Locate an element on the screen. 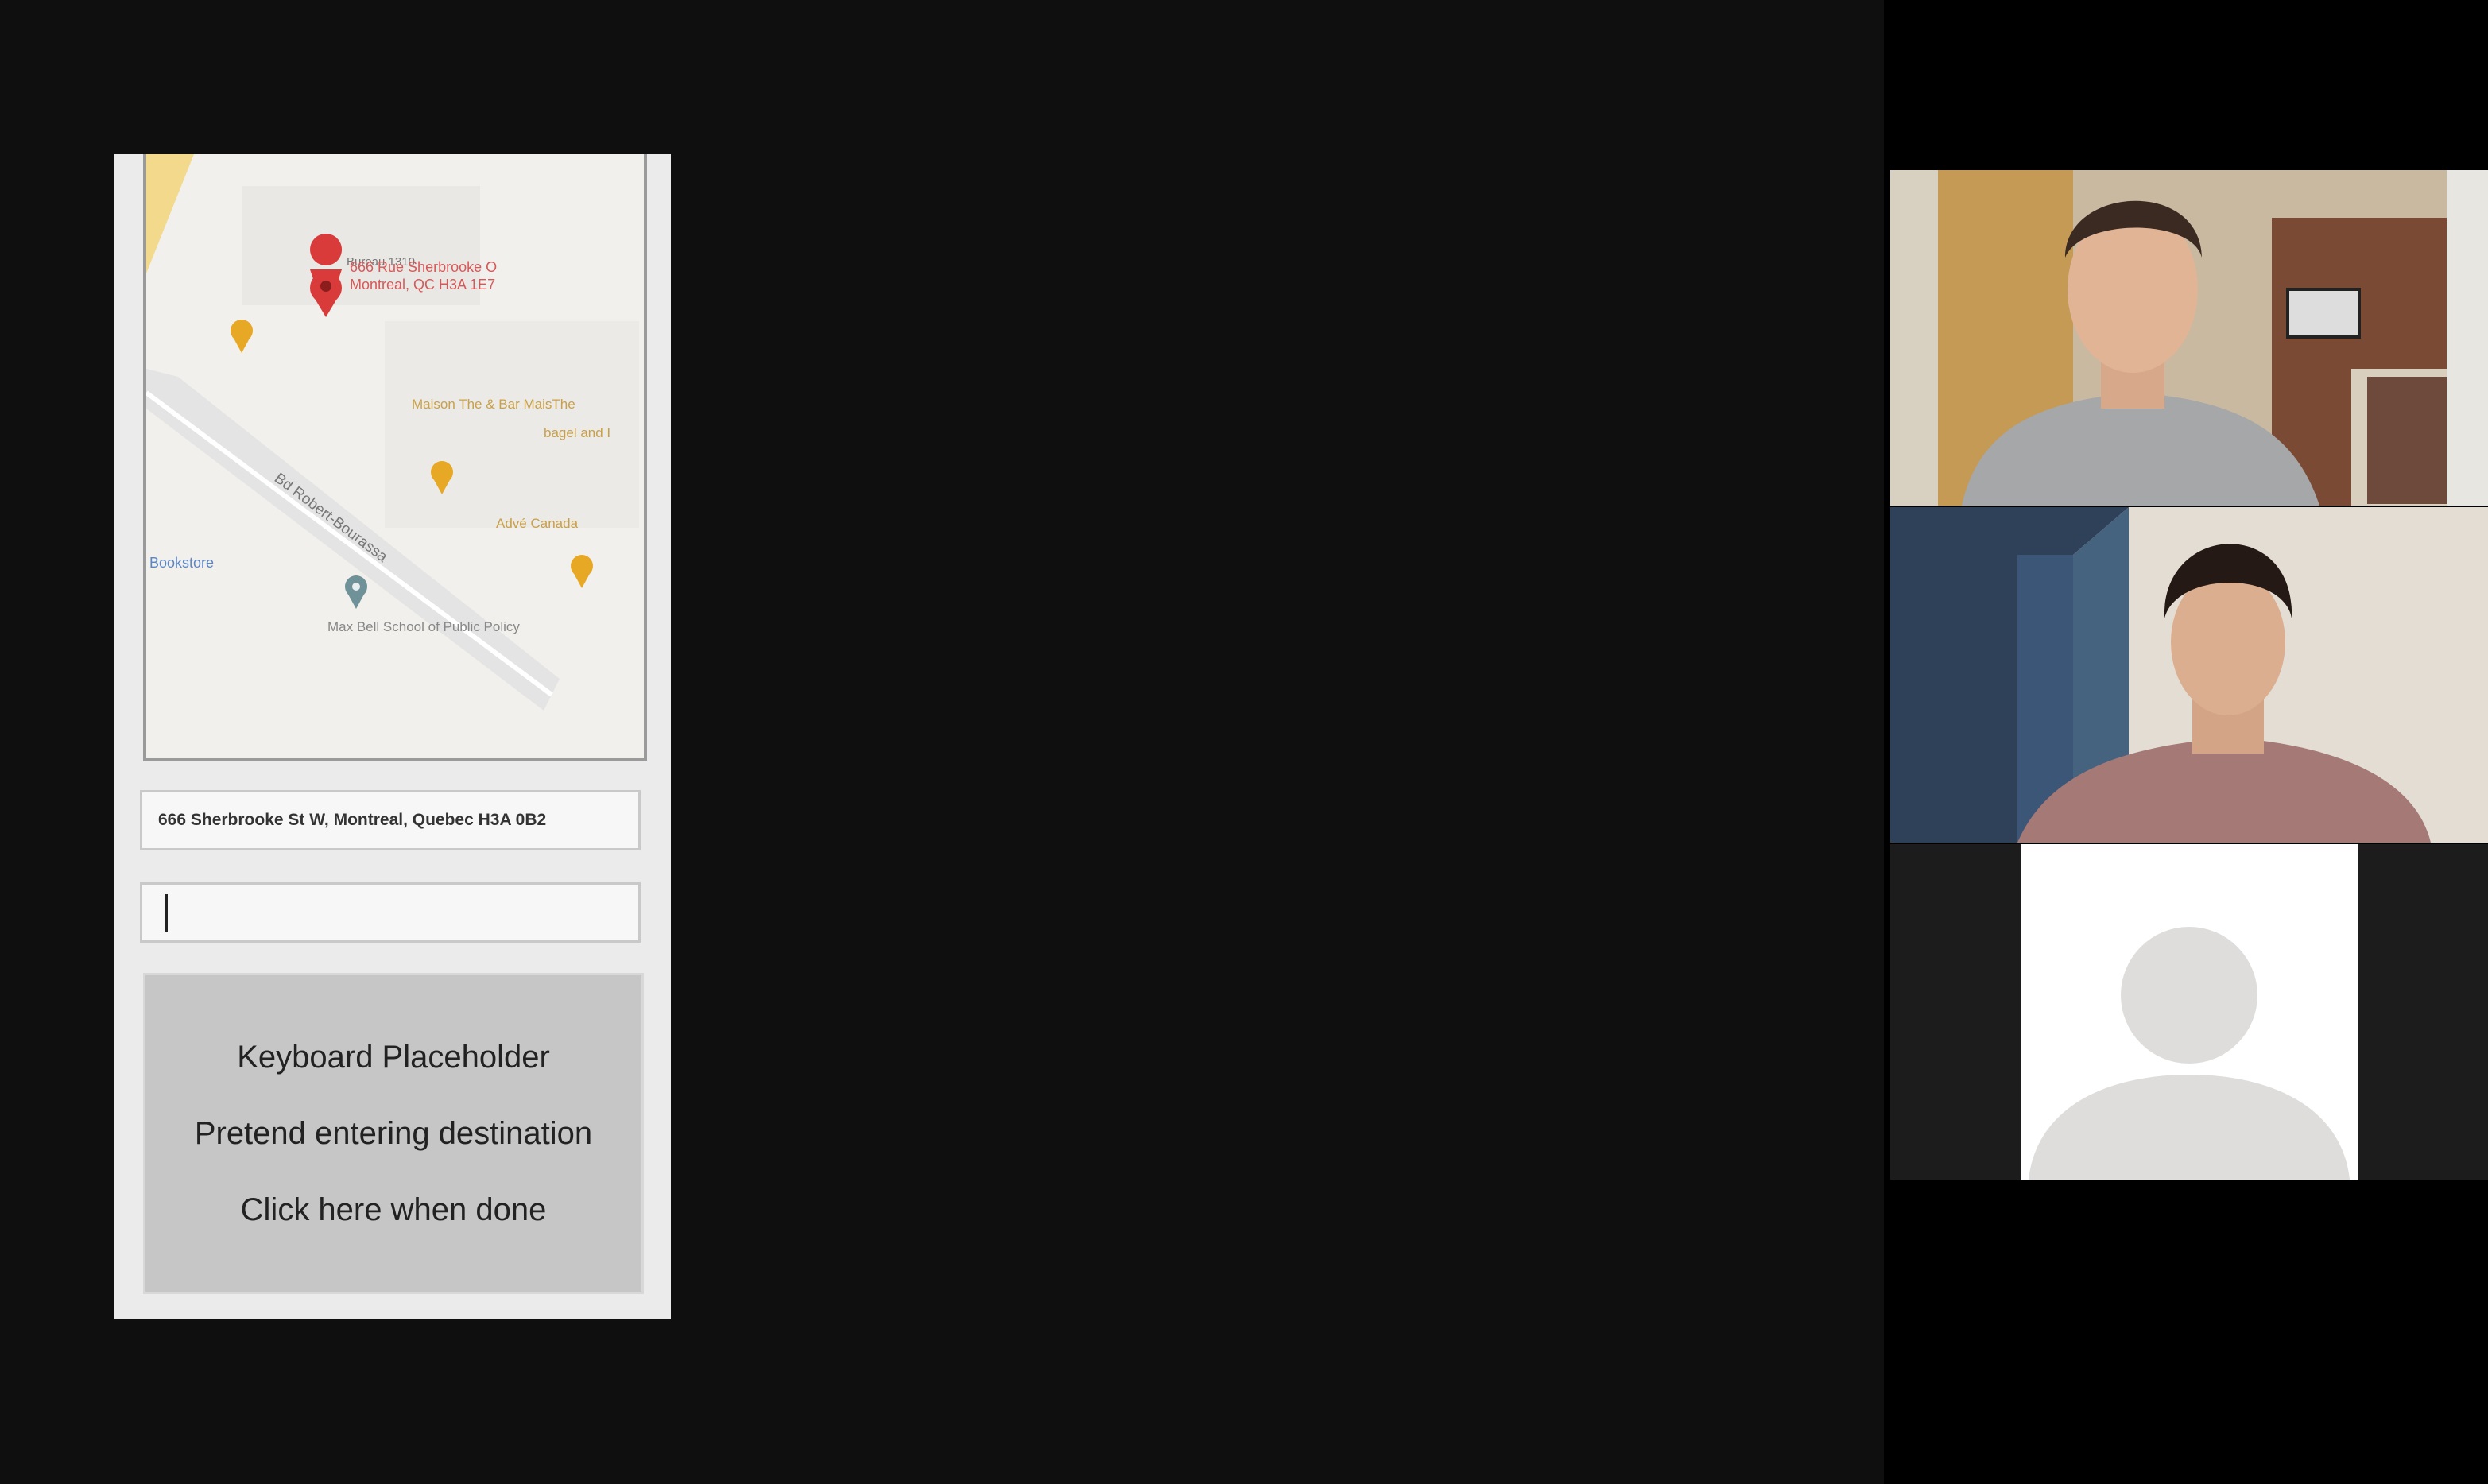 This screenshot has width=2488, height=1484. map-label-maison-the: Maison The & Bar MaisThe is located at coordinates (493, 405).